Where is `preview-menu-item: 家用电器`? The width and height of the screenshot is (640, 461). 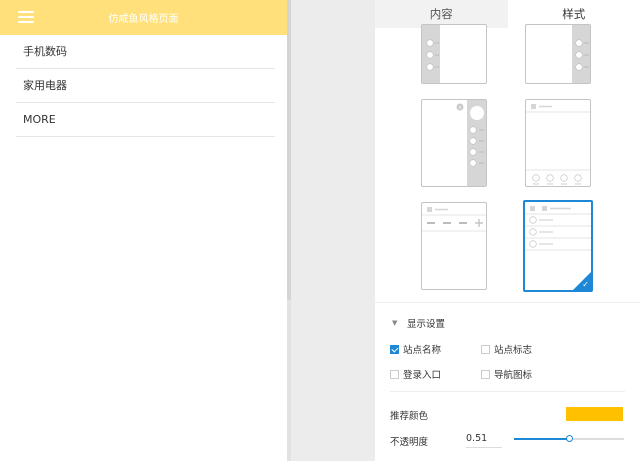 preview-menu-item: 家用电器 is located at coordinates (145, 86).